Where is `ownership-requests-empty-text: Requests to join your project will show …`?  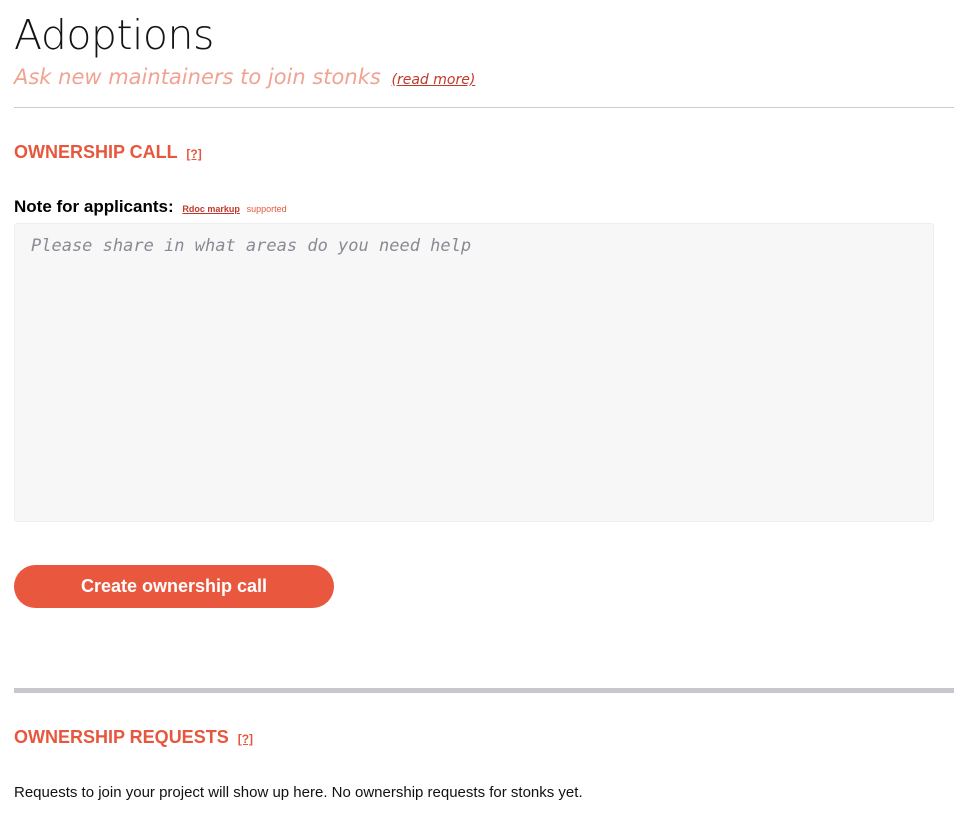
ownership-requests-empty-text: Requests to join your project will show … is located at coordinates (298, 792).